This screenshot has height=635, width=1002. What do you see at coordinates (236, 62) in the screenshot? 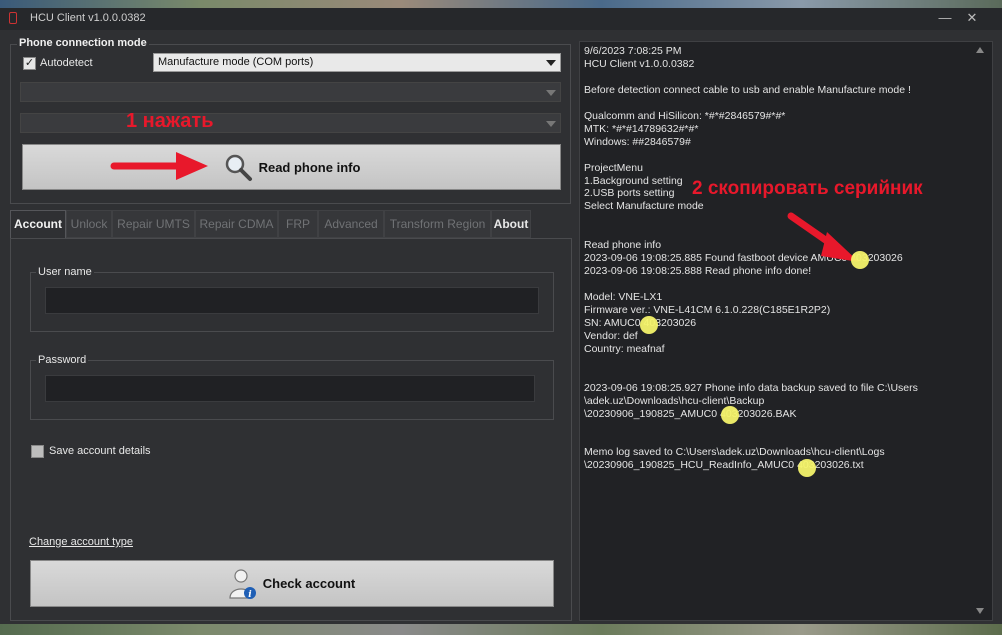
I see `connection-mode-value: Manufacture mode (COM ports)` at bounding box center [236, 62].